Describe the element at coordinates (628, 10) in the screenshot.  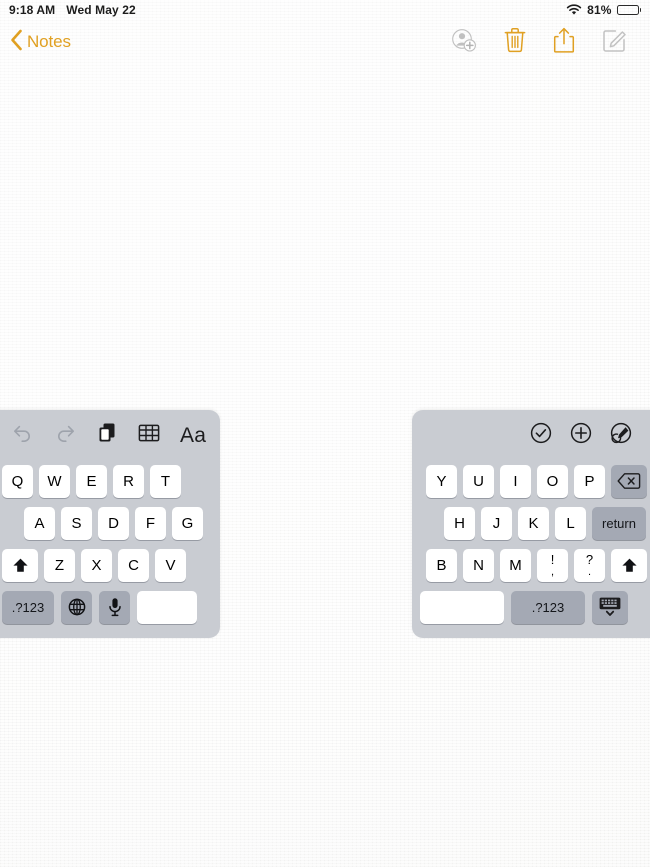
I see `battery-icon` at that location.